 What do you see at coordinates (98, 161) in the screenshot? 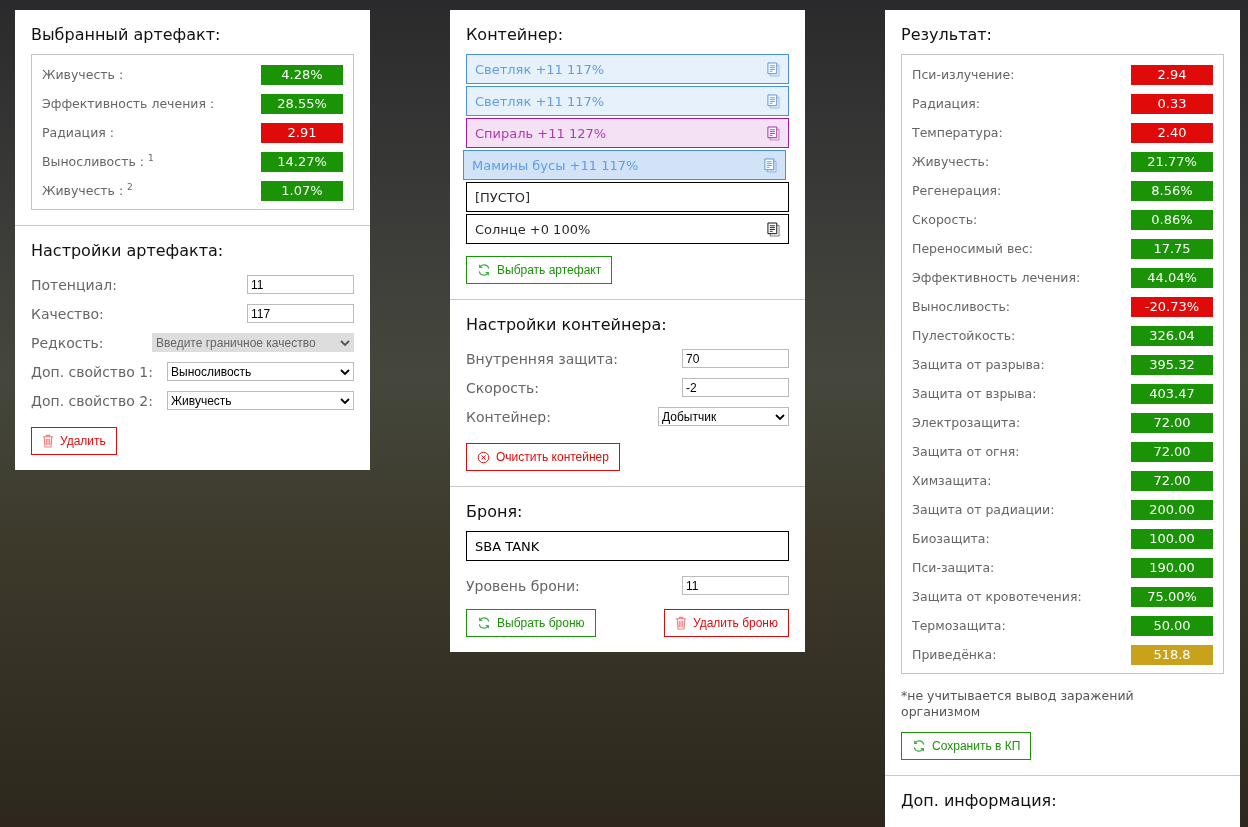
I see `stat-label: Выносливость : $^{1}$` at bounding box center [98, 161].